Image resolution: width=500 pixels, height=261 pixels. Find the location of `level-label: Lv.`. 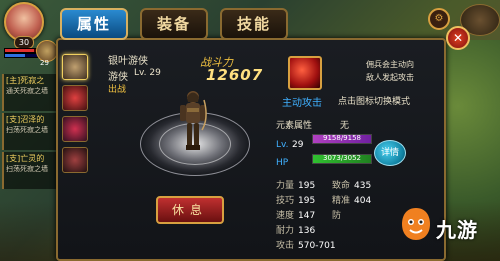

level-label: Lv. is located at coordinates (282, 145).